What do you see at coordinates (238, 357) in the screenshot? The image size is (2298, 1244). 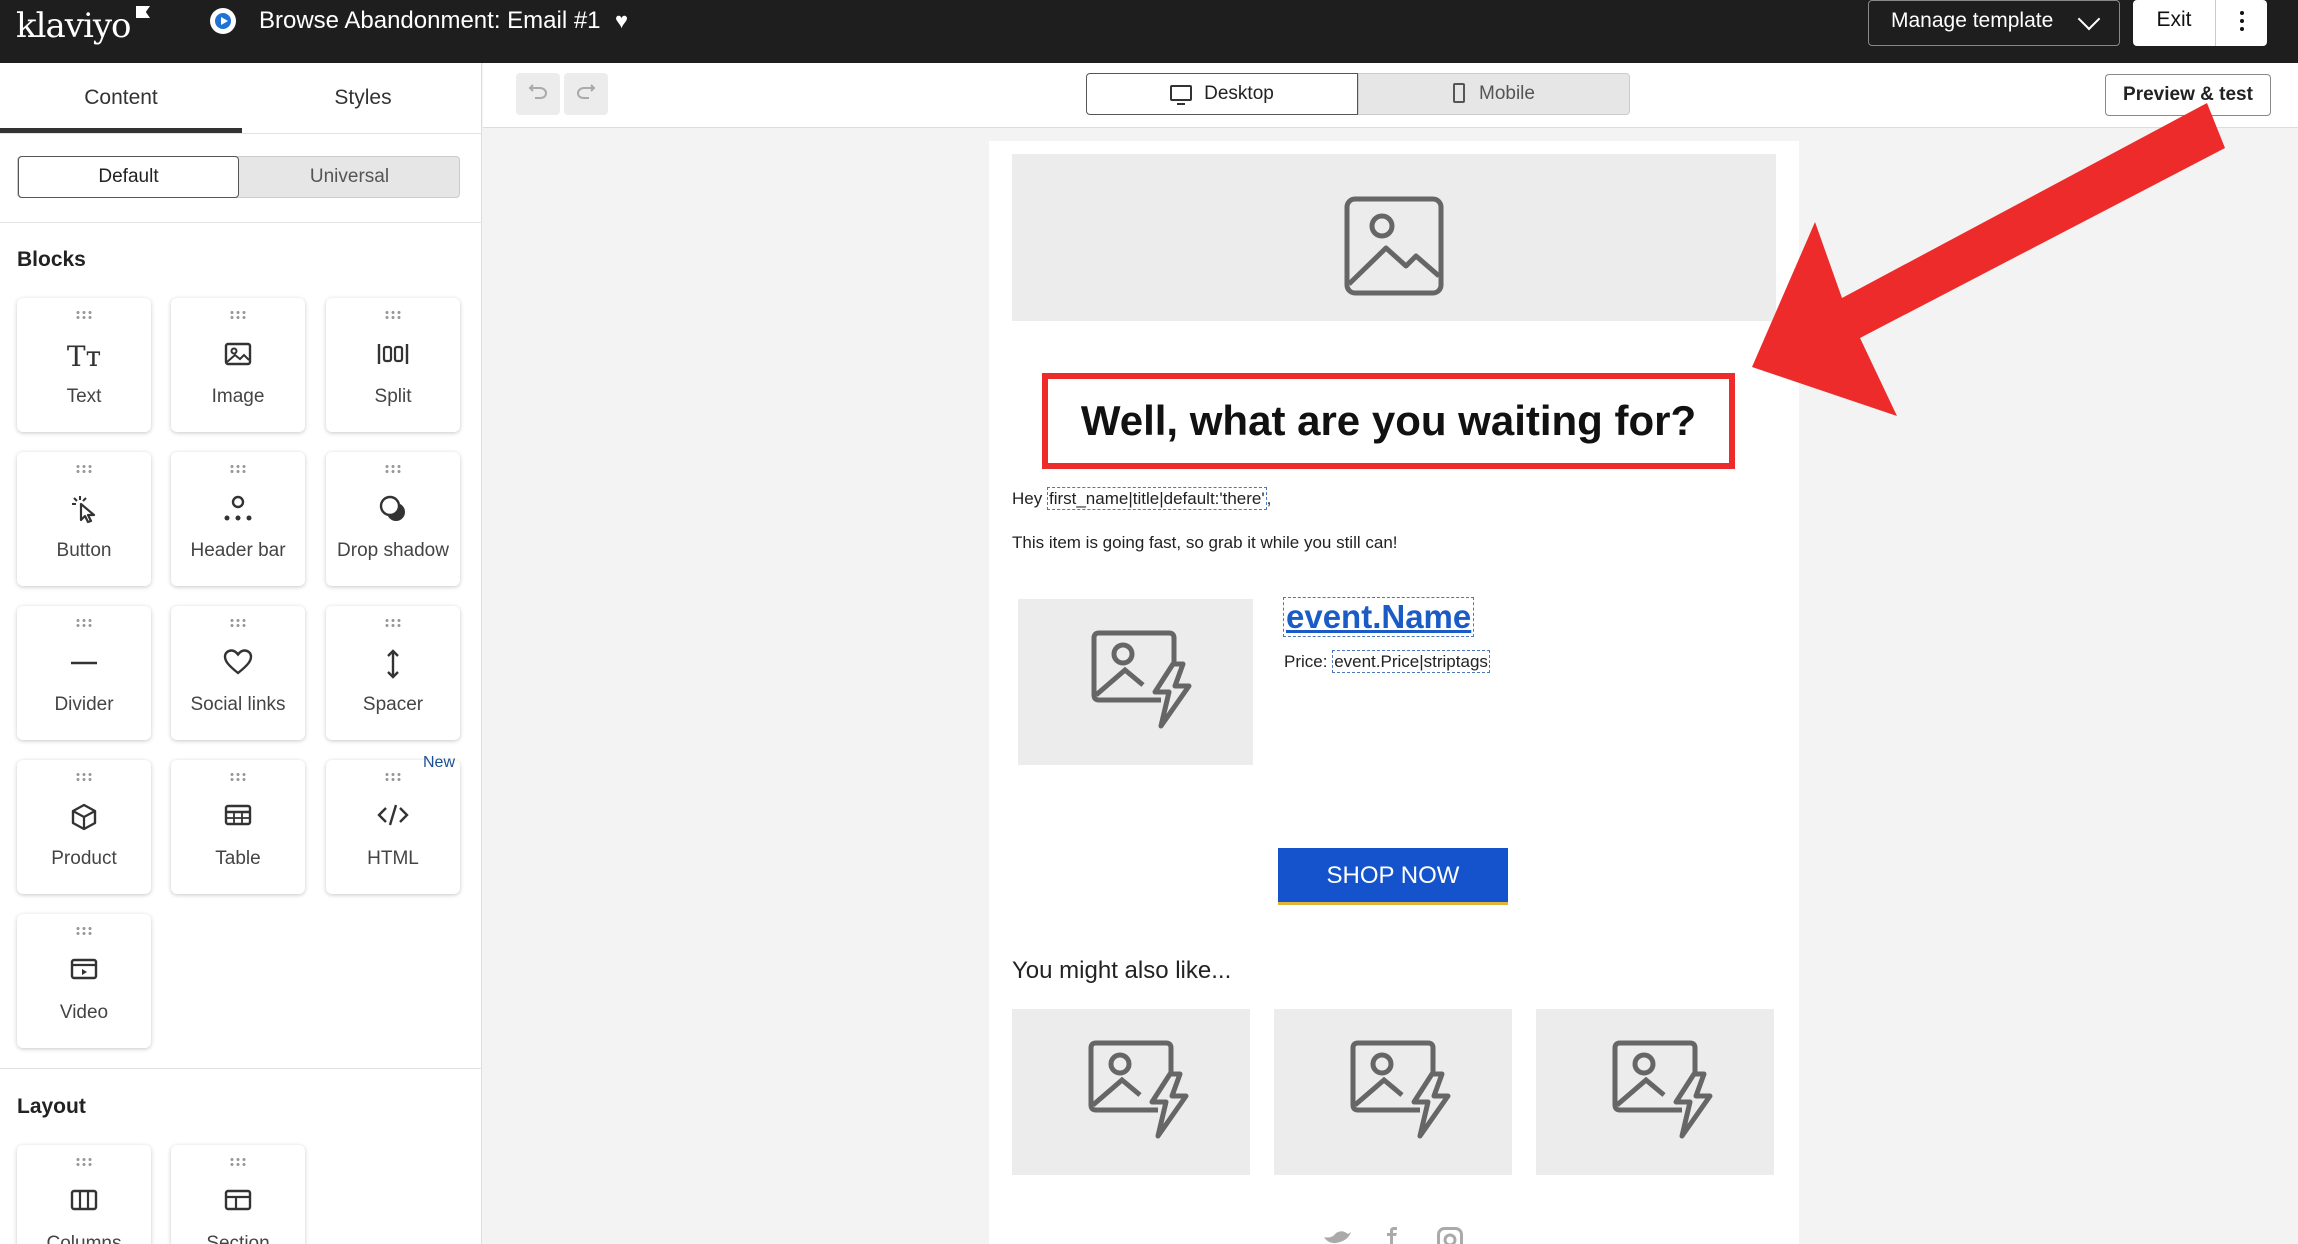 I see `image-icon` at bounding box center [238, 357].